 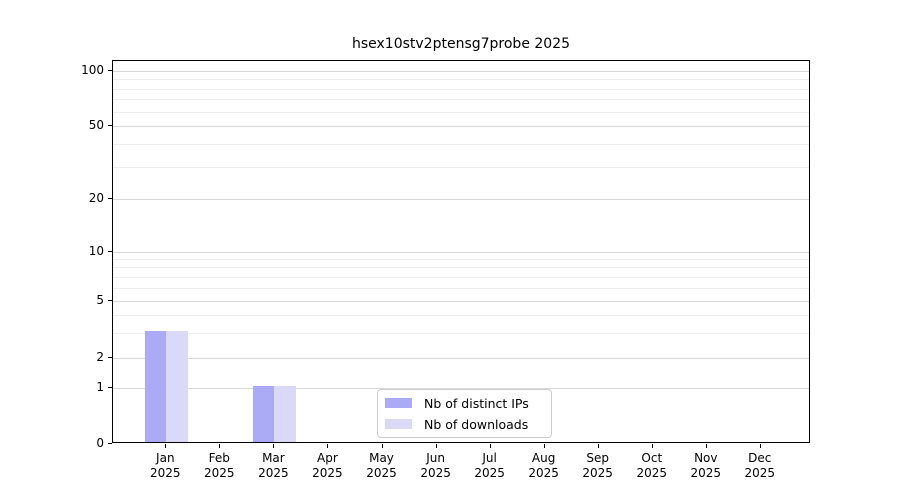 I want to click on x-tick-label-dec: Dec 2025, so click(x=760, y=465).